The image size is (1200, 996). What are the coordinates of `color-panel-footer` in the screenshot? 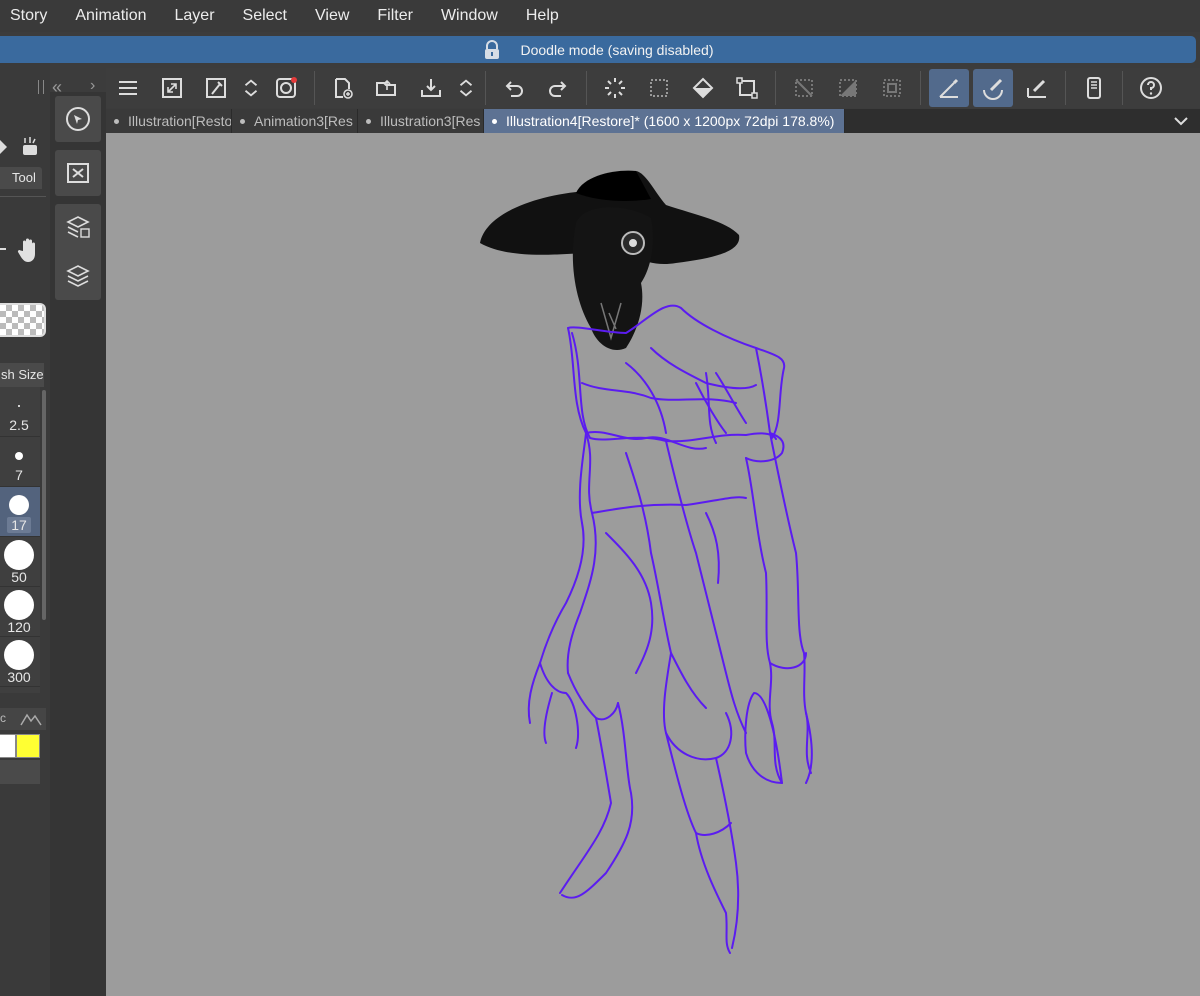 It's located at (20, 772).